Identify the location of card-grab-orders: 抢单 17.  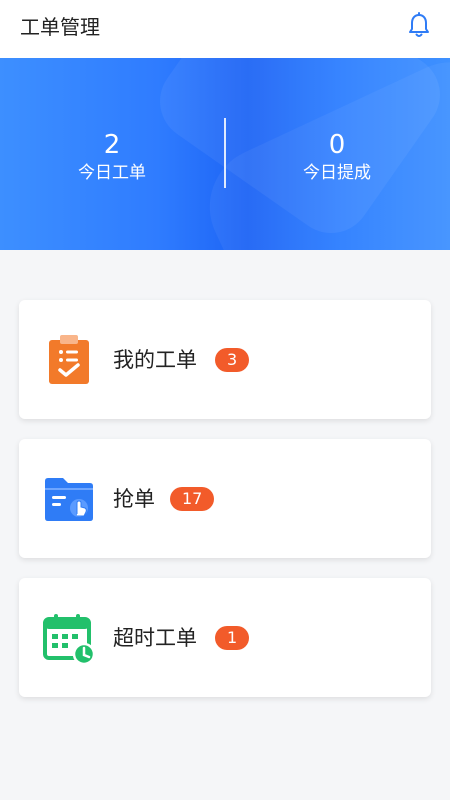
(225, 498).